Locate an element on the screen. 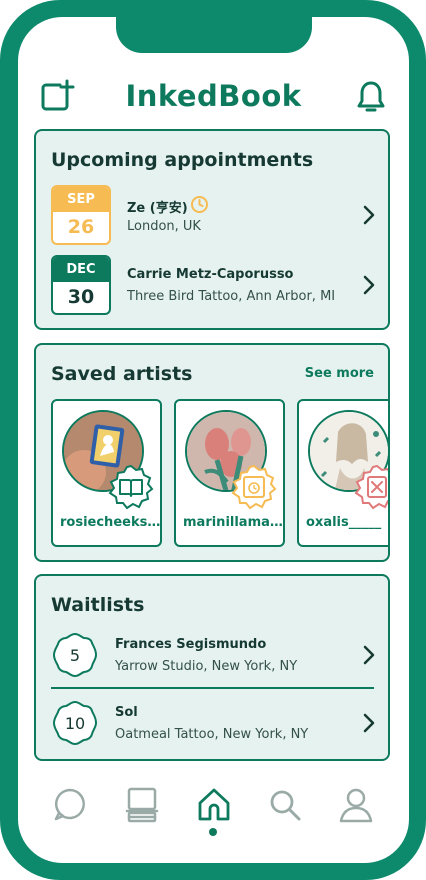 The height and width of the screenshot is (880, 426). saved-artists-title: Saved artists is located at coordinates (122, 374).